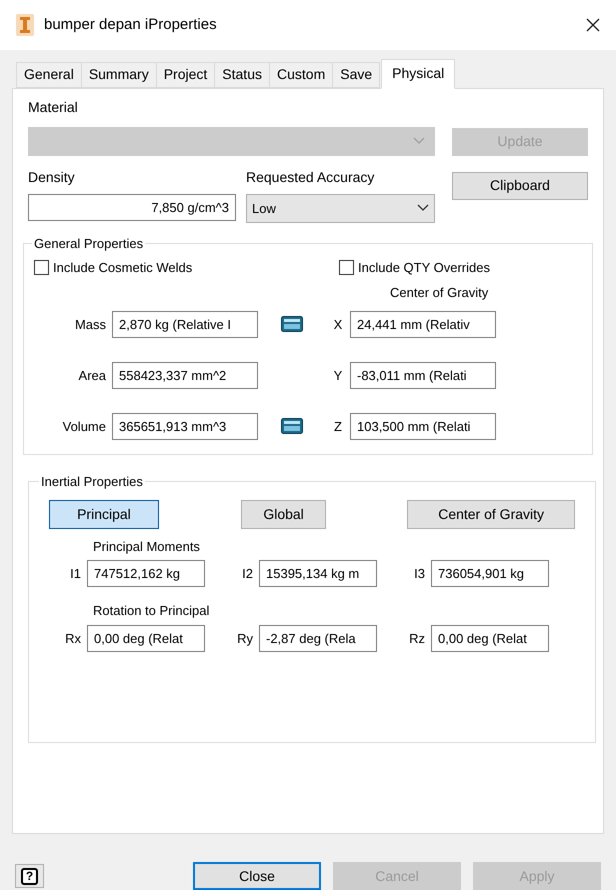  I want to click on close-icon, so click(593, 25).